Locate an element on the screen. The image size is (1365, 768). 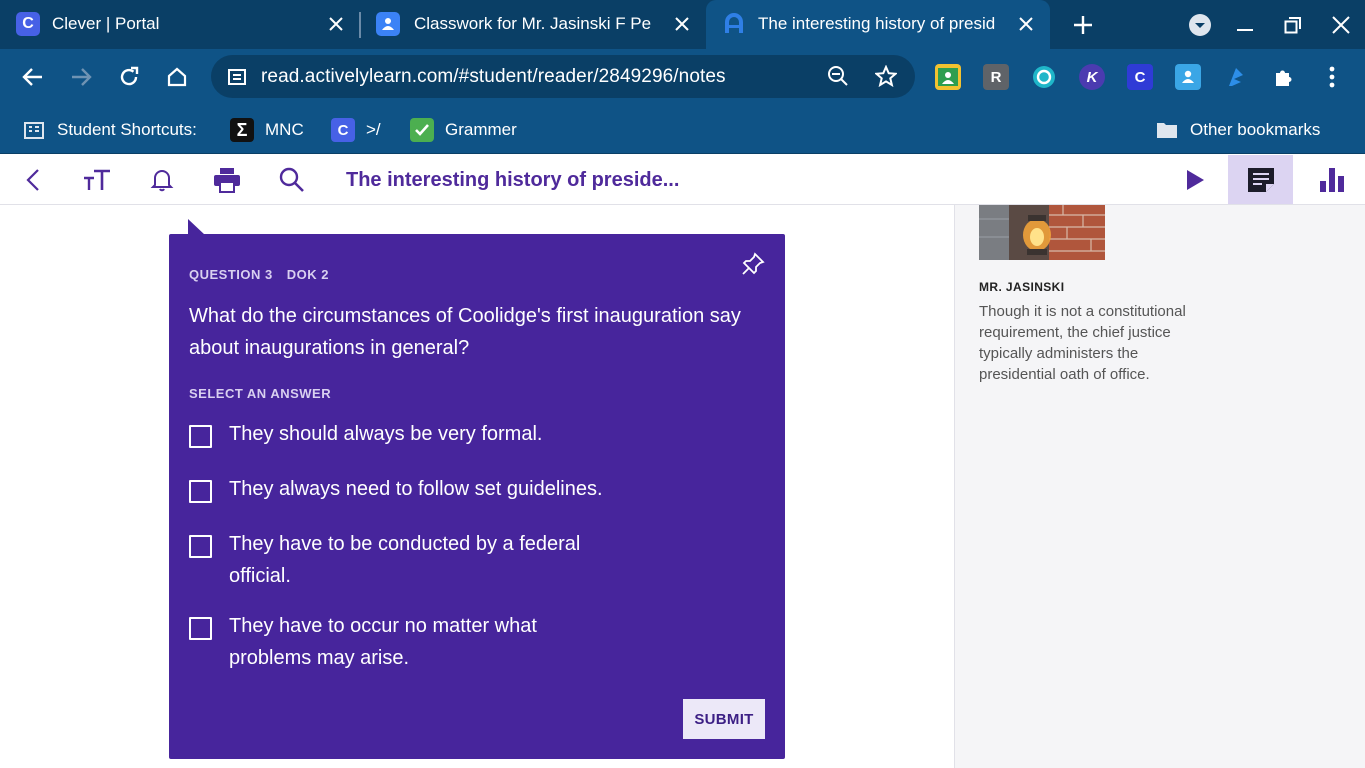
tab-separator is located at coordinates (360, 25).